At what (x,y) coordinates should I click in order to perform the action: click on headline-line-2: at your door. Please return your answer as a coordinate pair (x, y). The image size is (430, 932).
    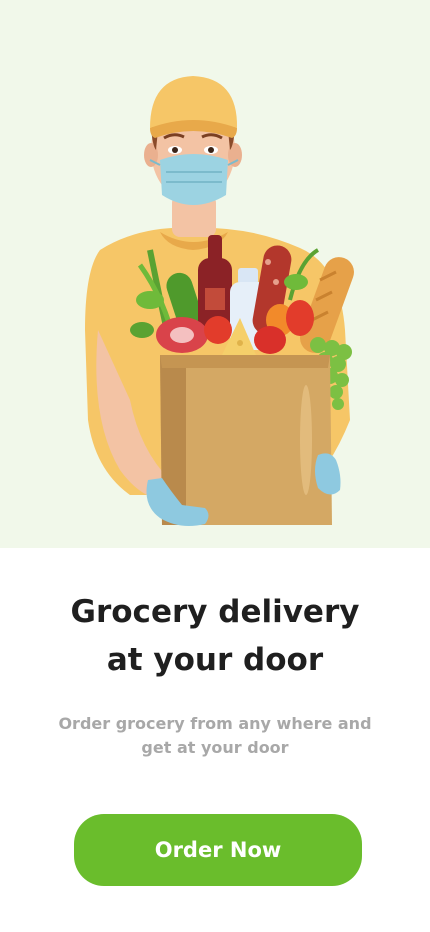
    Looking at the image, I should click on (215, 660).